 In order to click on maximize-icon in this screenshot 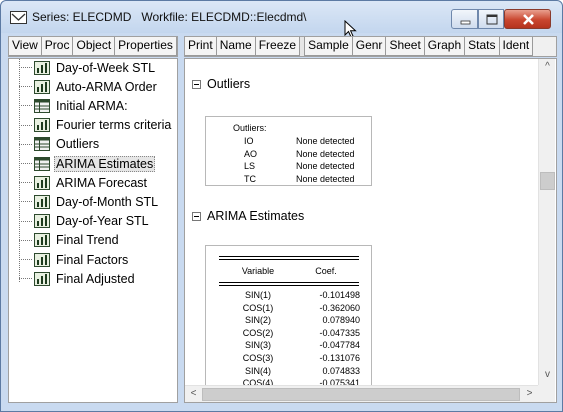, I will do `click(492, 19)`.